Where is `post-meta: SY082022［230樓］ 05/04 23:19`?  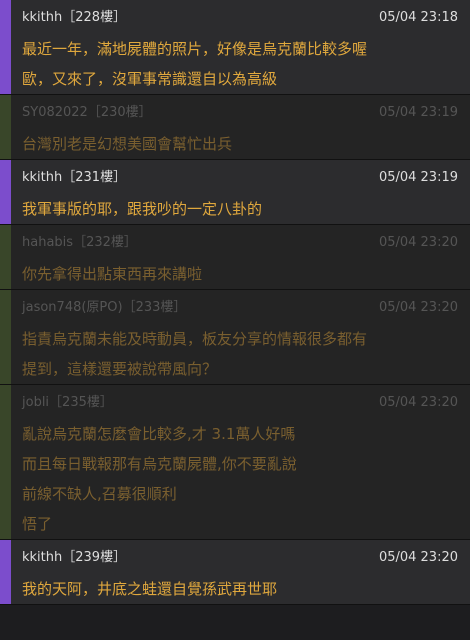
post-meta: SY082022［230樓］ 05/04 23:19 is located at coordinates (240, 113).